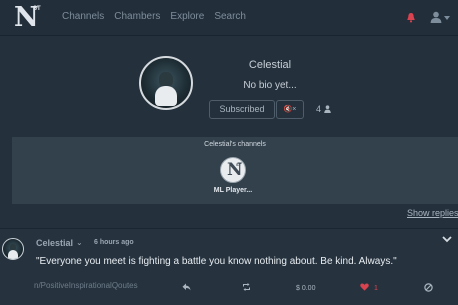  What do you see at coordinates (305, 288) in the screenshot?
I see `tip-amount: $ 0.00` at bounding box center [305, 288].